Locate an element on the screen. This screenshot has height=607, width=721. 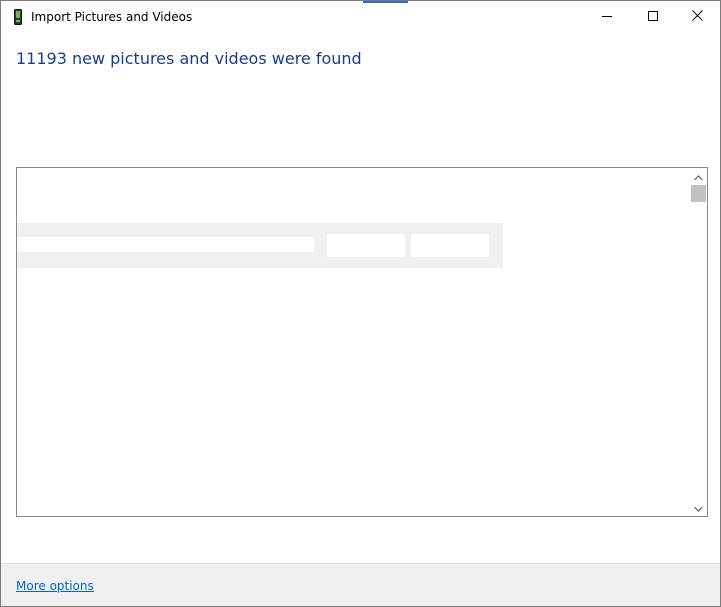
chevron-up-icon is located at coordinates (698, 177).